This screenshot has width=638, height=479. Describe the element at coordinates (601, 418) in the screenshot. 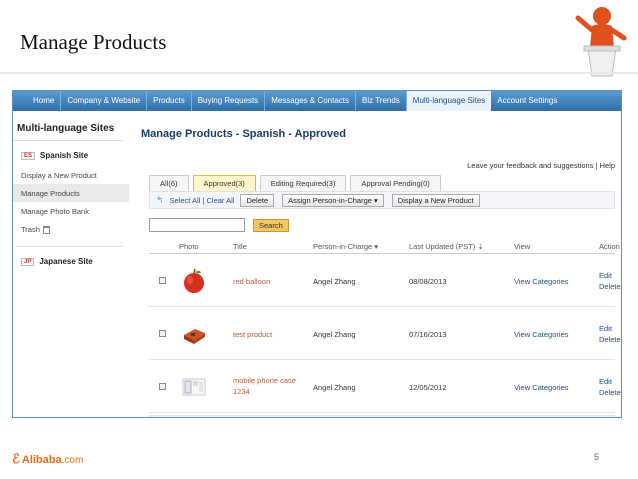

I see `page-size-50: 50` at that location.